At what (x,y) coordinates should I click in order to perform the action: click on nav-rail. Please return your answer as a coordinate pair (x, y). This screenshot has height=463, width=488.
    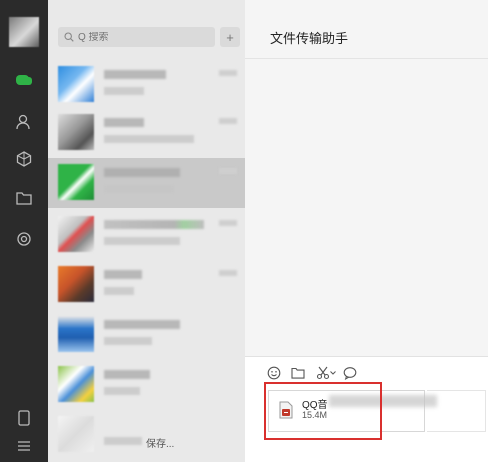
    Looking at the image, I should click on (24, 231).